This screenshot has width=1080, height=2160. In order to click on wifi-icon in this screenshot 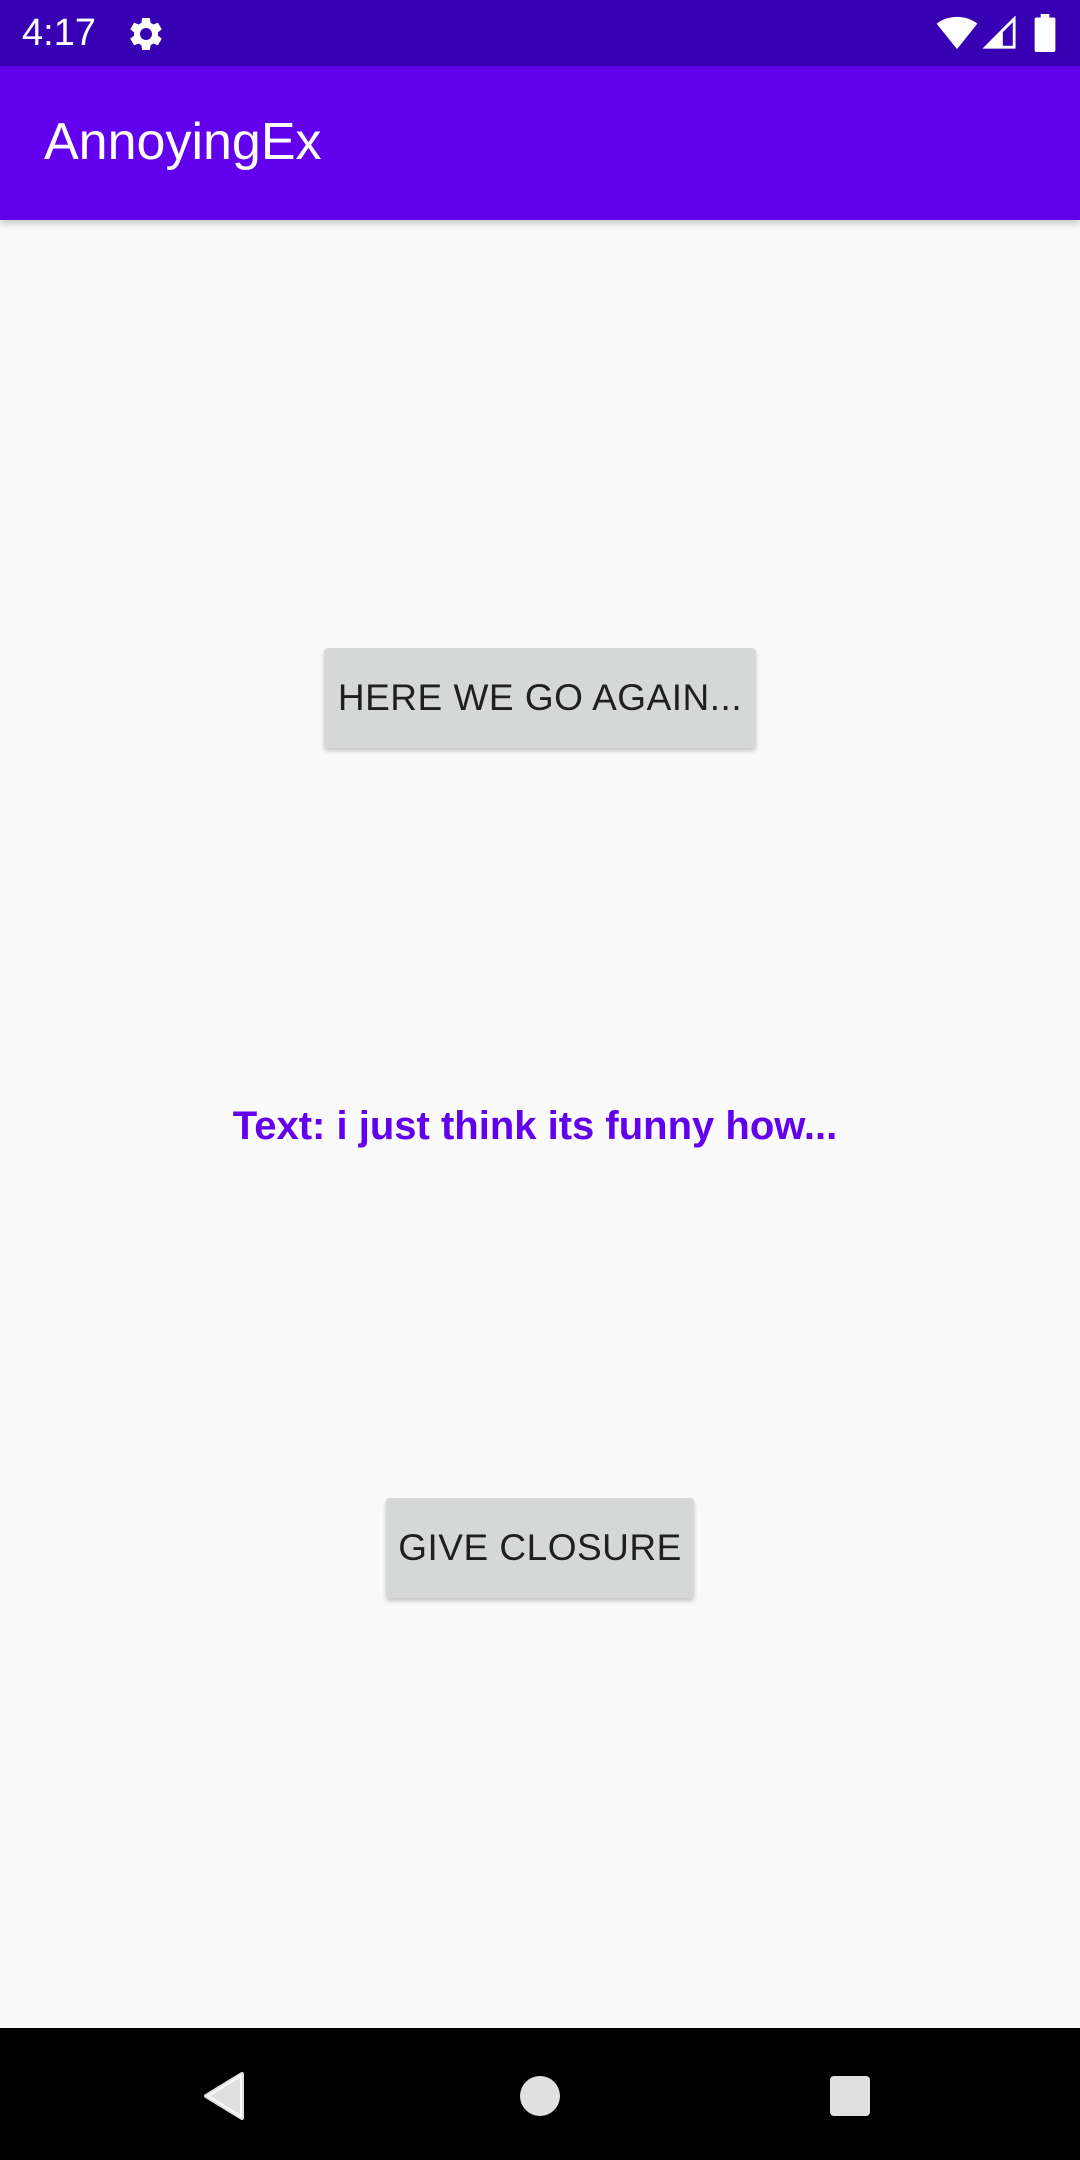, I will do `click(957, 33)`.